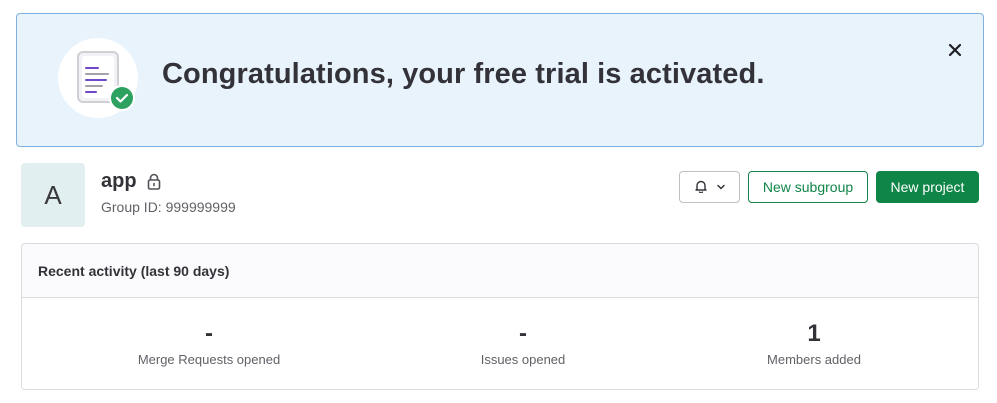 The image size is (997, 403). Describe the element at coordinates (721, 187) in the screenshot. I see `chevron-down-icon` at that location.